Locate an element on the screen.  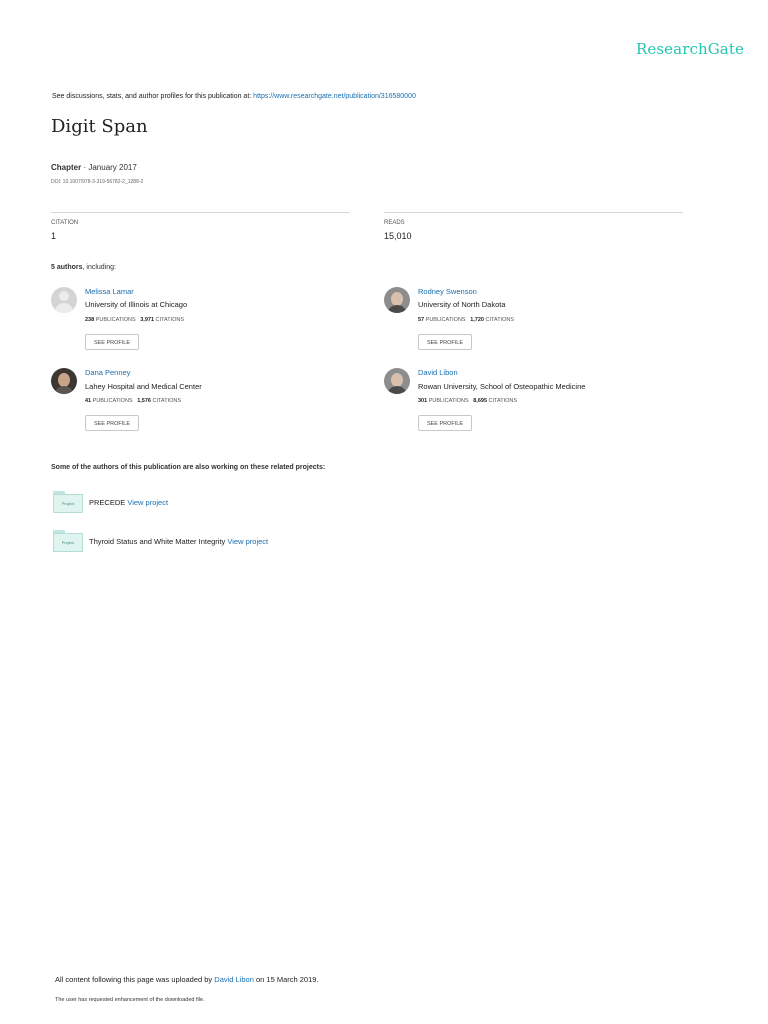
authors-count: 5 authors is located at coordinates (67, 267).